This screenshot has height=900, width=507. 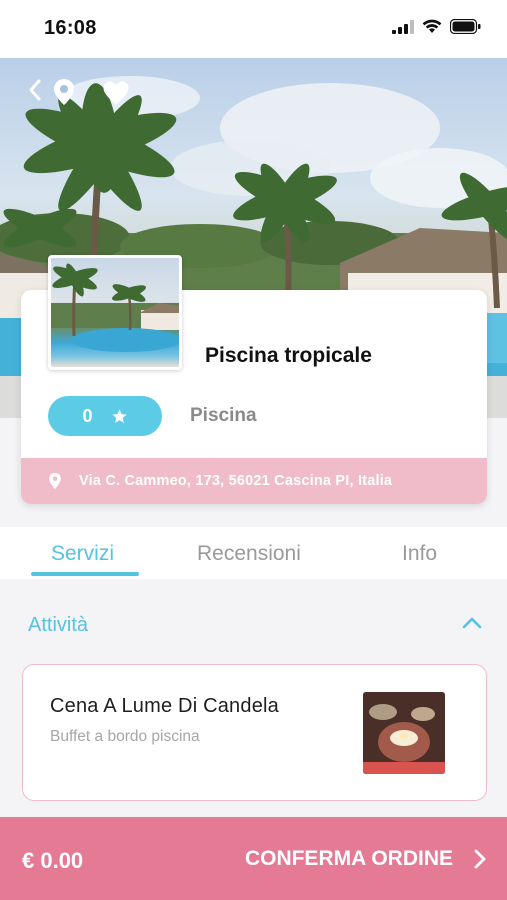 I want to click on place-name: Piscina tropicale, so click(x=288, y=355).